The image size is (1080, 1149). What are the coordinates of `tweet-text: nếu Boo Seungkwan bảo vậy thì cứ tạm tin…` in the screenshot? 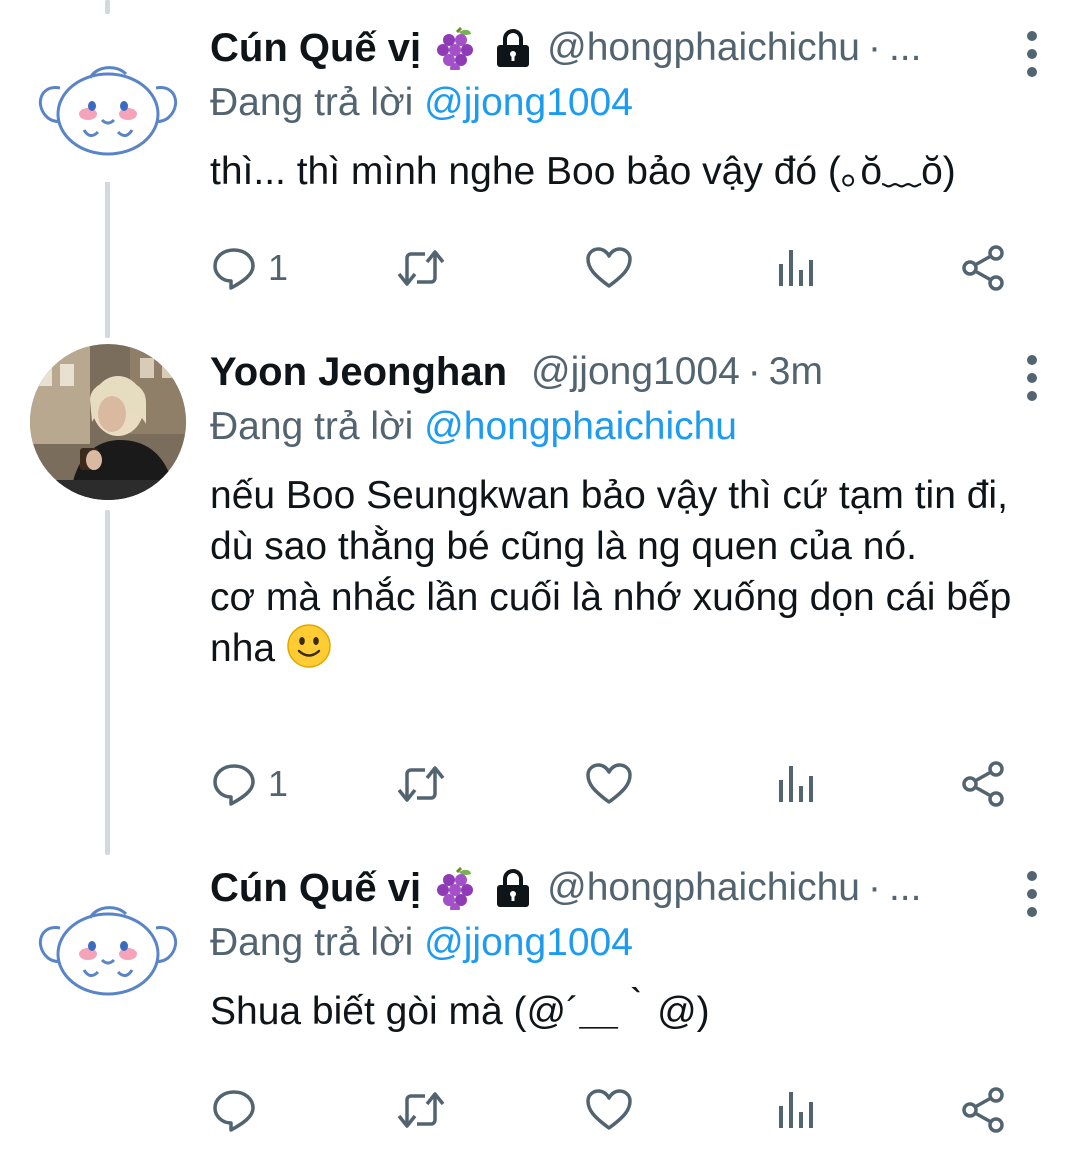 It's located at (630, 572).